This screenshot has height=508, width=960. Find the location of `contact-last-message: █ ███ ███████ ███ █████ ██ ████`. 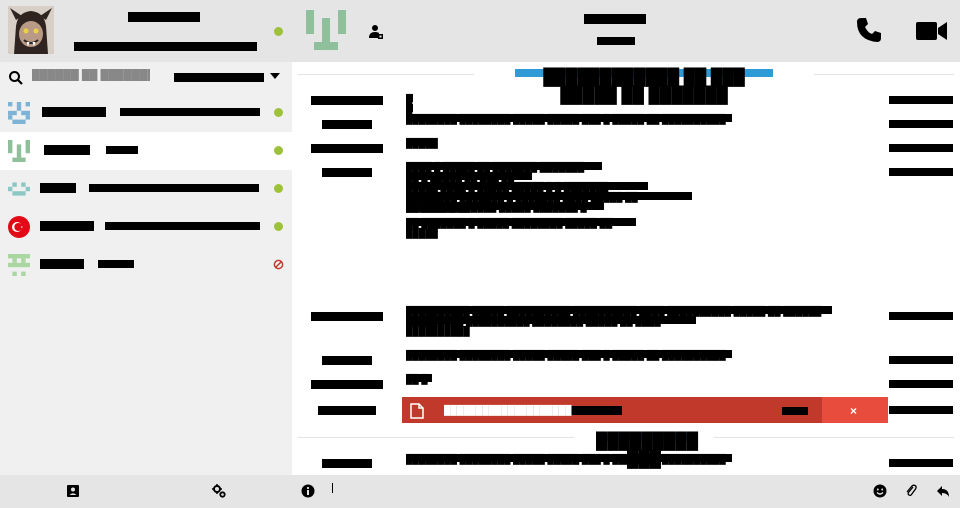

contact-last-message: █ ███ ███████ ███ █████ ██ ████ is located at coordinates (174, 188).